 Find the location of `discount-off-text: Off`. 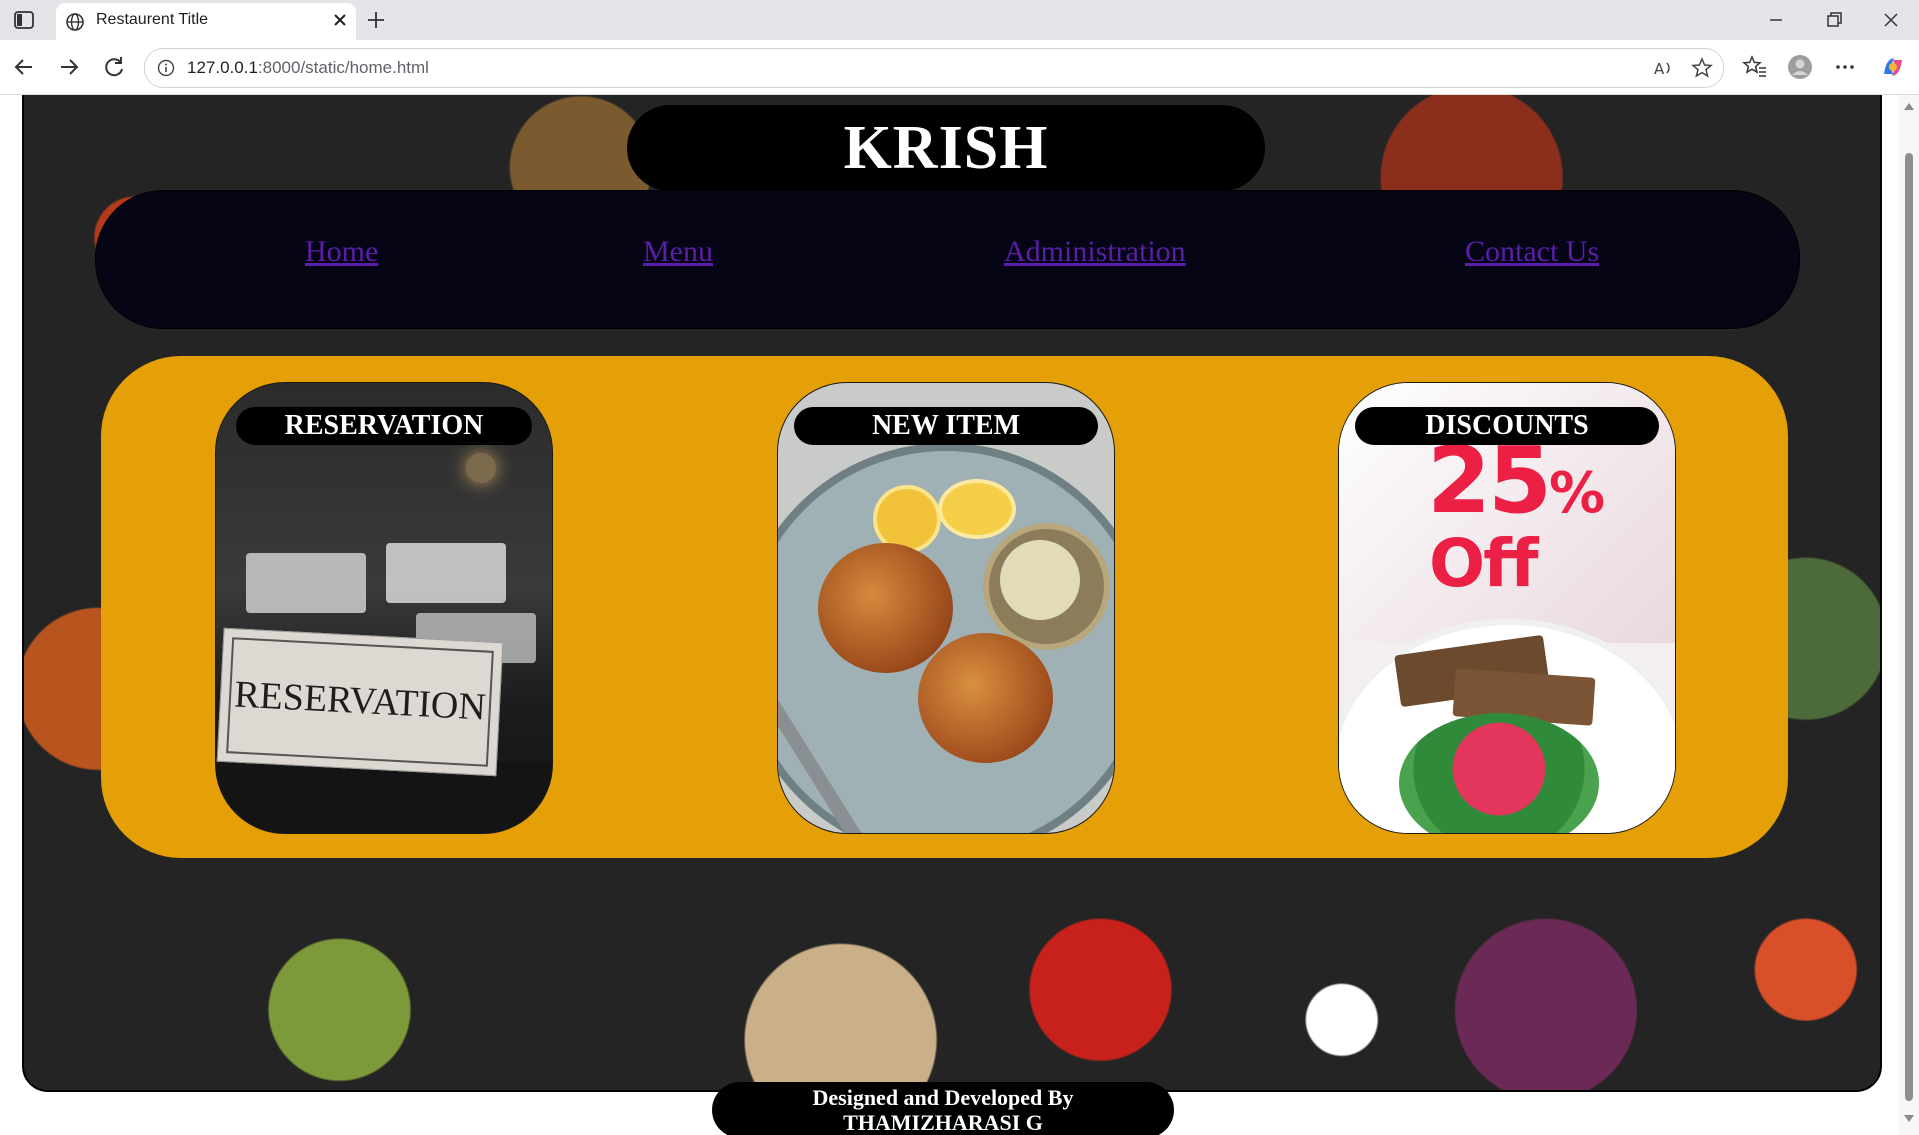

discount-off-text: Off is located at coordinates (1484, 563).